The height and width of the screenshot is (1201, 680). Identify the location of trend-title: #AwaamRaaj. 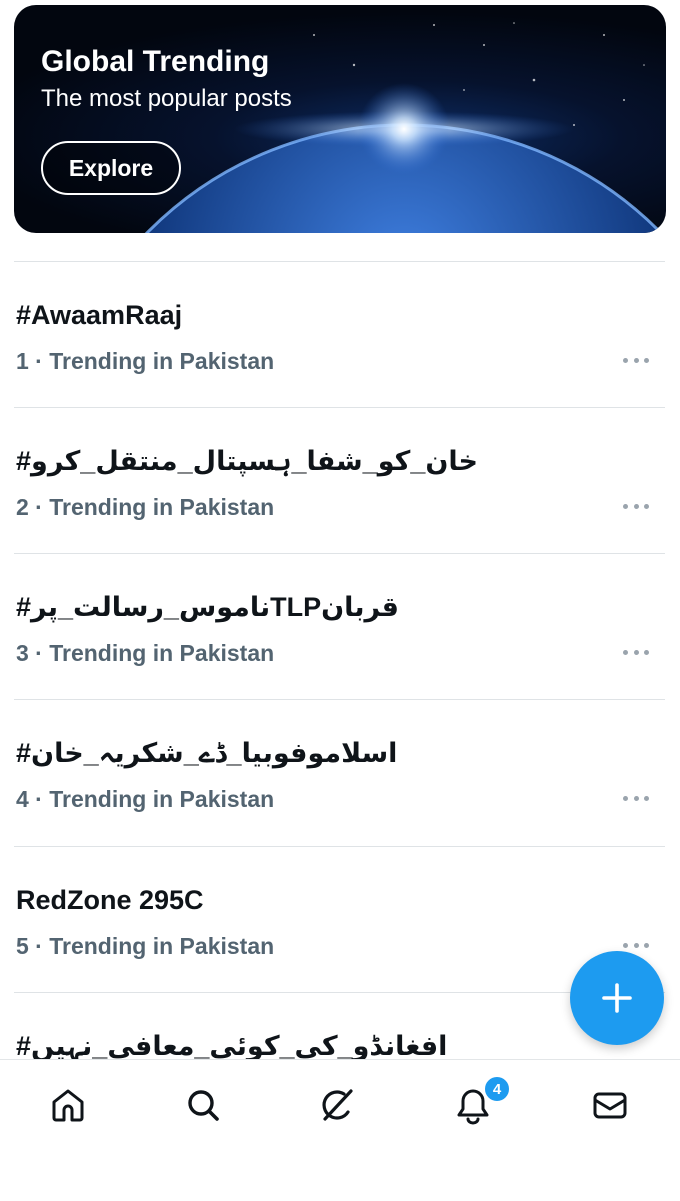
(99, 315).